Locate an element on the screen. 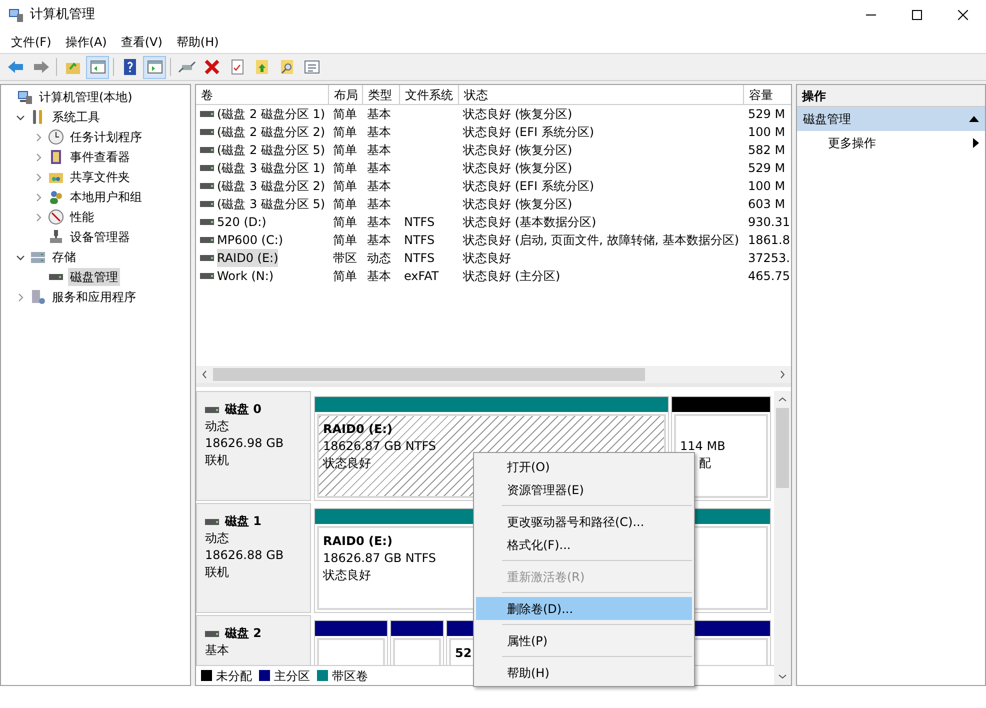 The width and height of the screenshot is (986, 708). menu-item: 属性(P) is located at coordinates (584, 640).